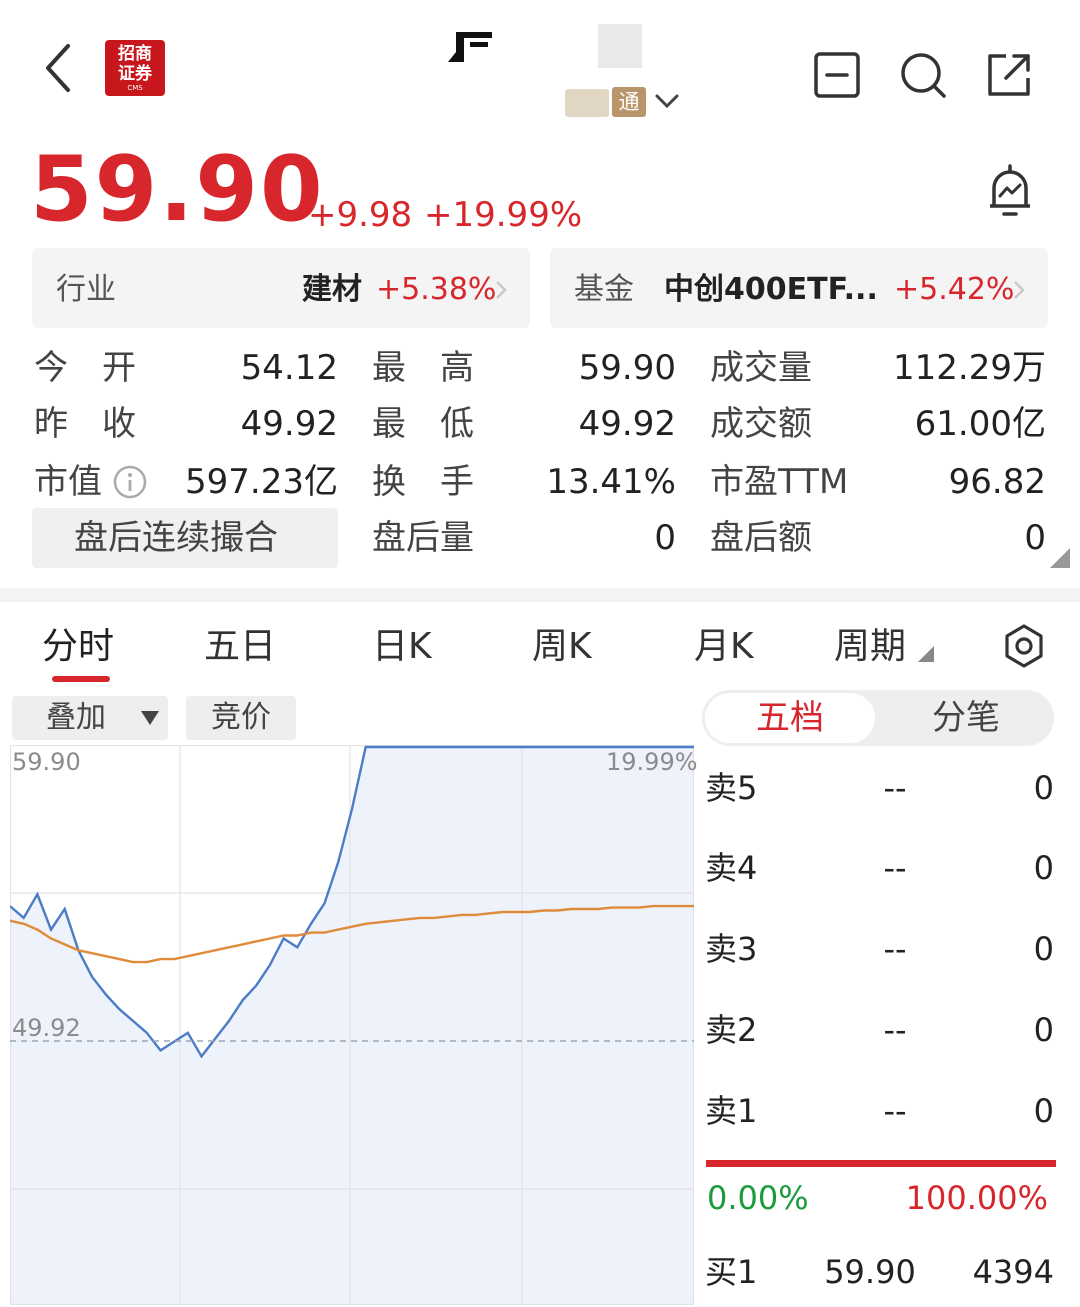 The height and width of the screenshot is (1307, 1080). I want to click on overlay-dropdown-icon, so click(150, 718).